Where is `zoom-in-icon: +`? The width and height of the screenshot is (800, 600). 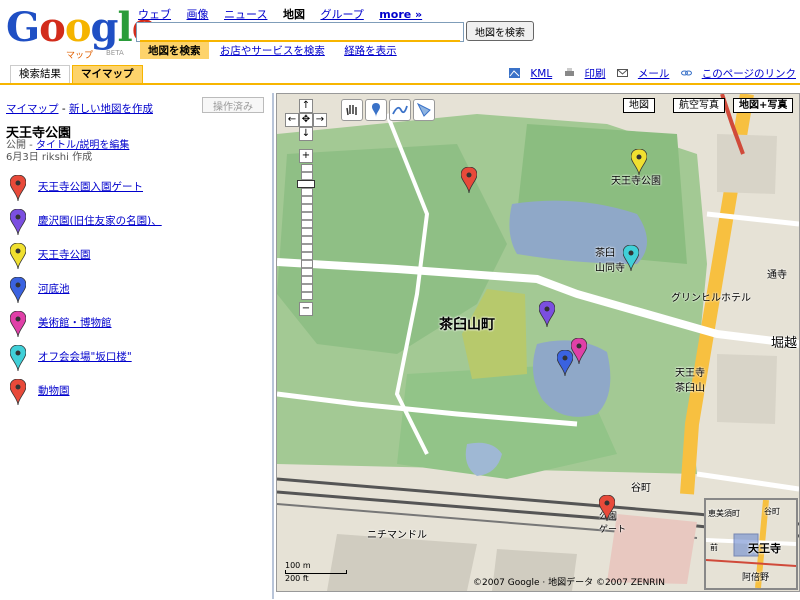 zoom-in-icon: + is located at coordinates (306, 156).